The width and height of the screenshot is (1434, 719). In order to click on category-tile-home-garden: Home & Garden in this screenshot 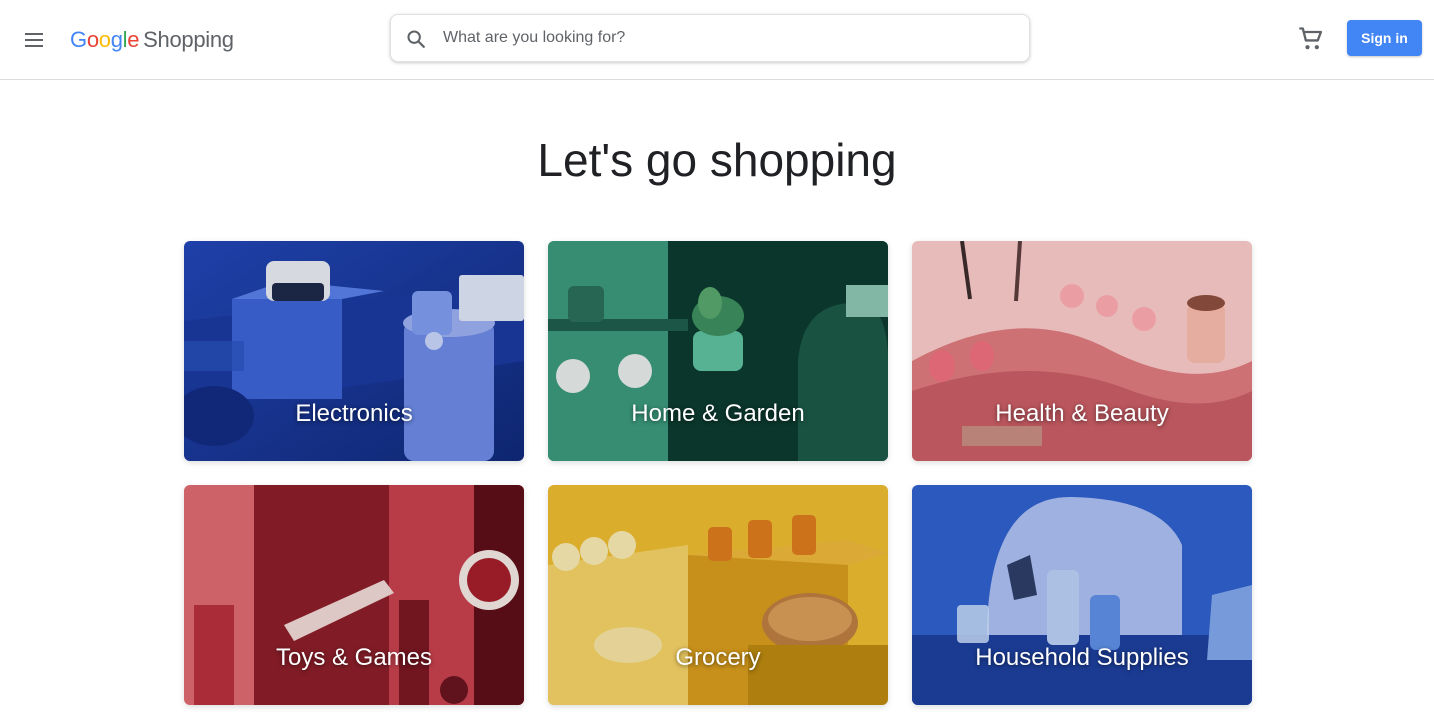, I will do `click(718, 351)`.